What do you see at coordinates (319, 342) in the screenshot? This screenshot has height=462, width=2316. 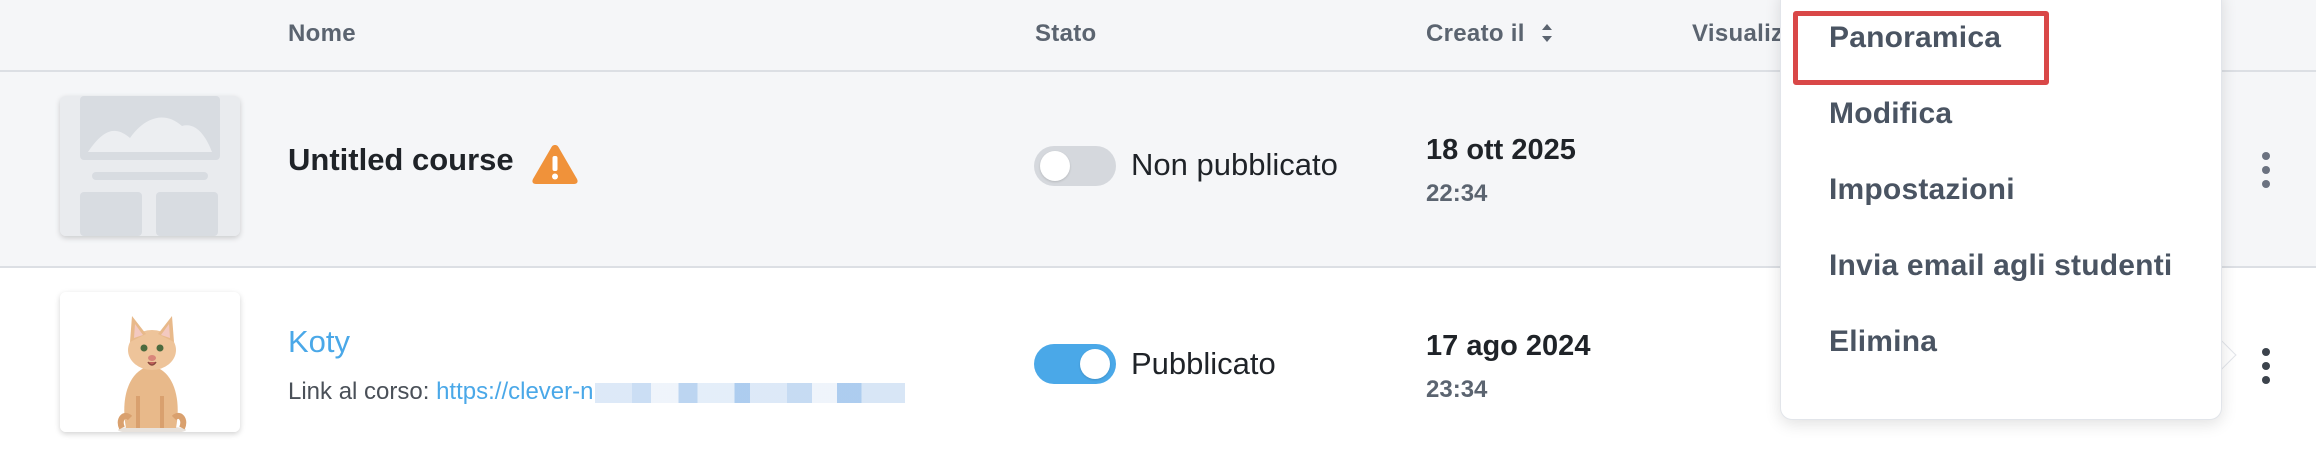 I see `course-title: Koty` at bounding box center [319, 342].